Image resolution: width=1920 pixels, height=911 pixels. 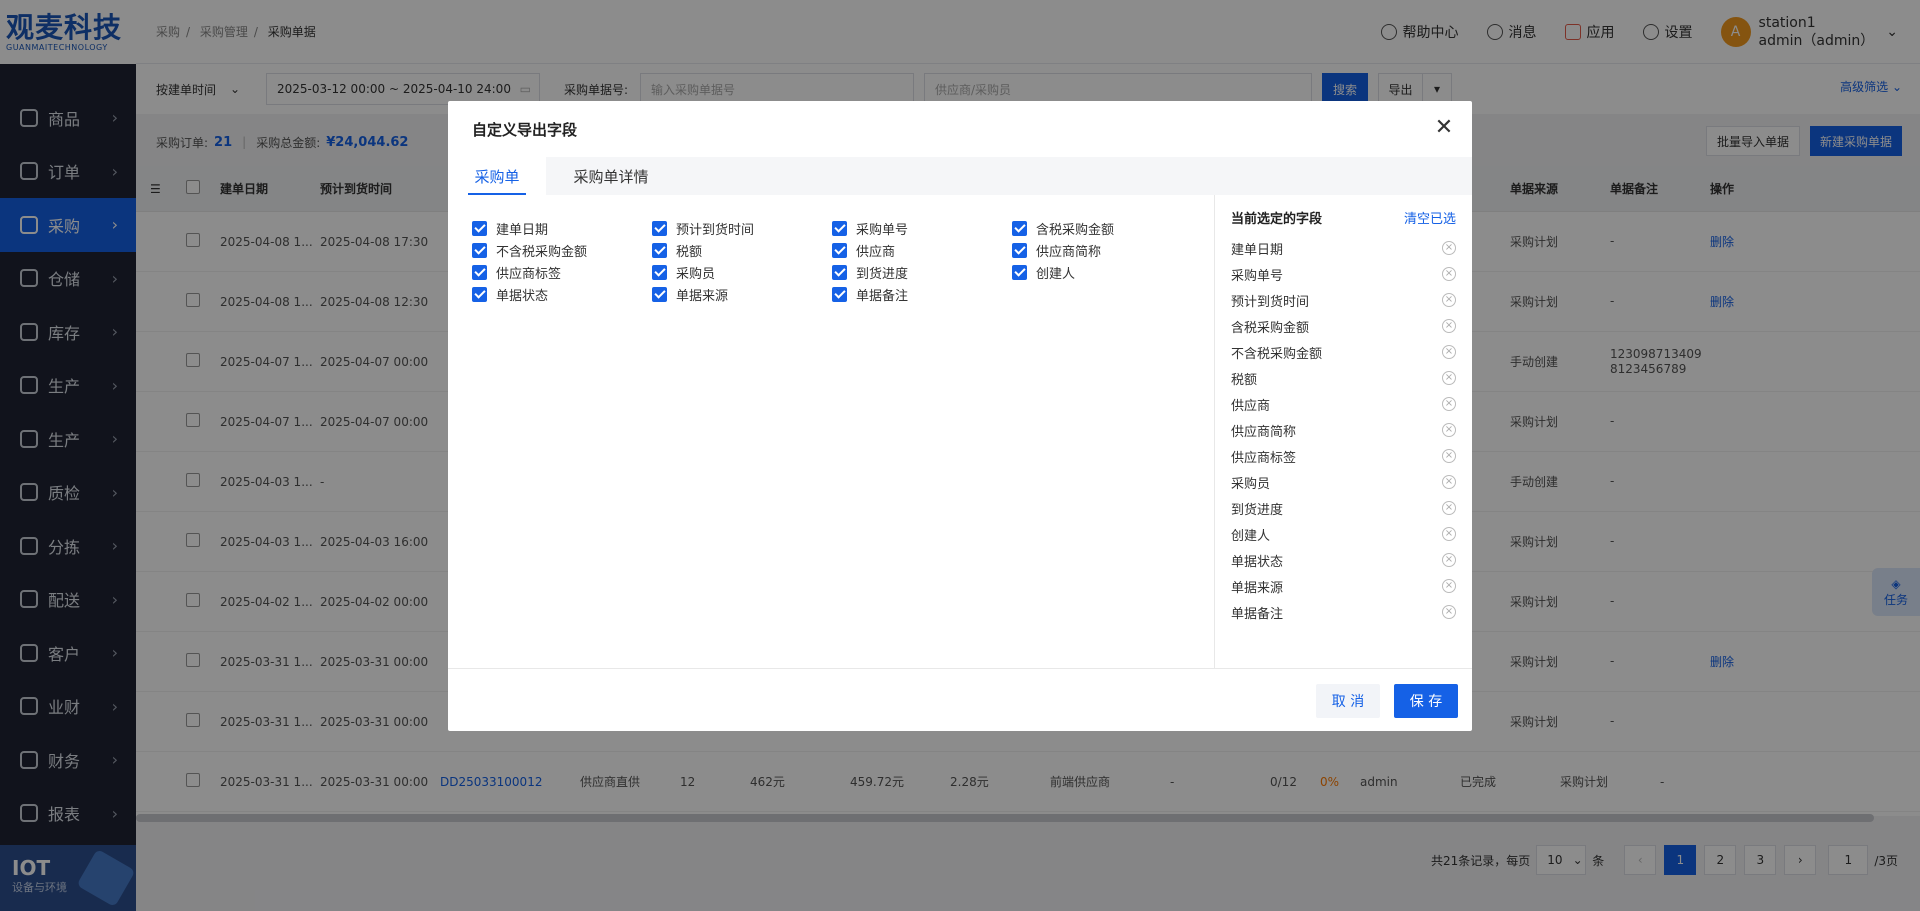 I want to click on selected-field-item: 供应商简称 ×, so click(x=1343, y=430).